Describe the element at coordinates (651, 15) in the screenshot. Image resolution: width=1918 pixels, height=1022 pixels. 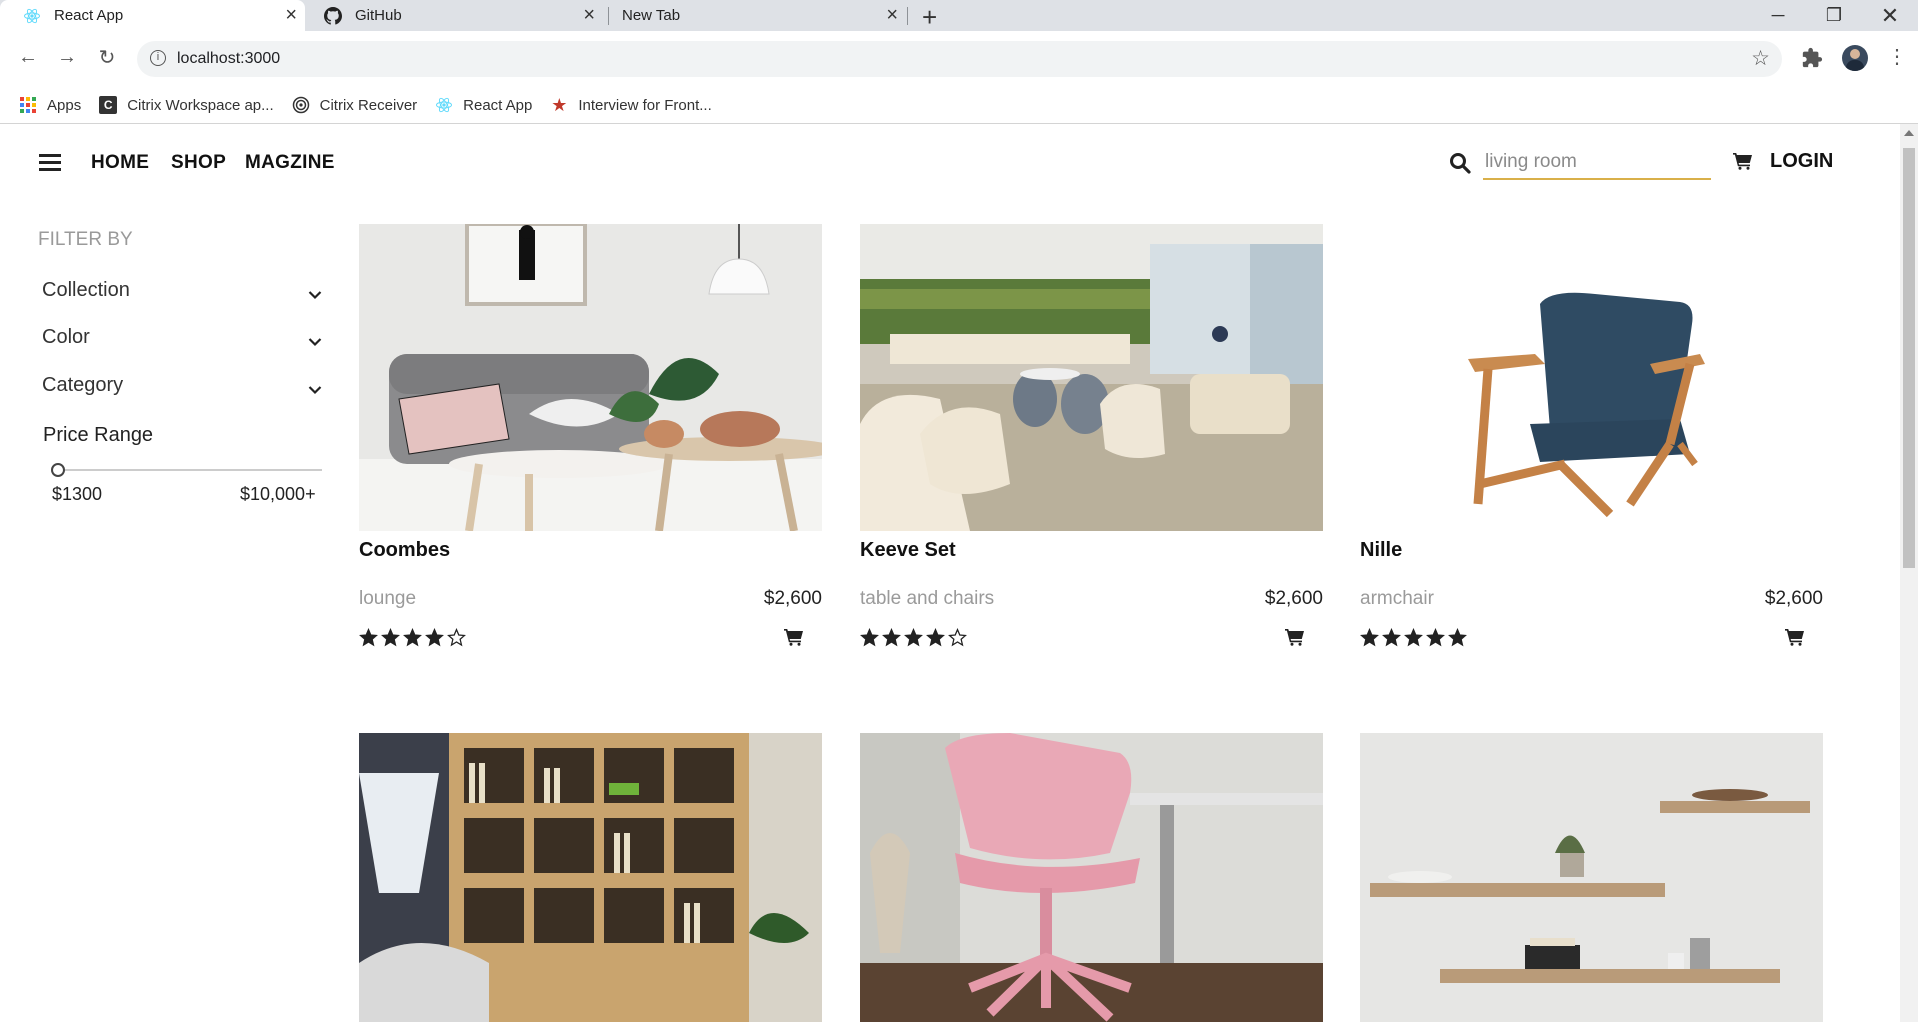
I see `tab-title: New Tab` at that location.